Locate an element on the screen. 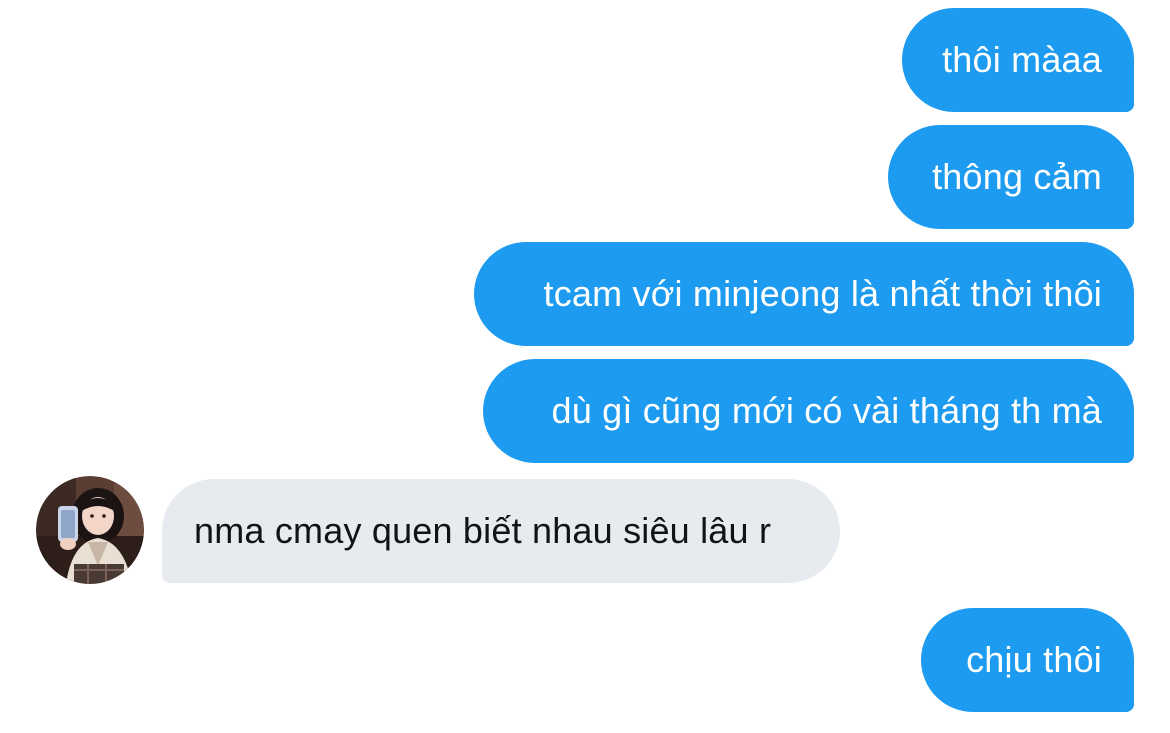  message-text: tcam với minjeong là nhất thời thôi is located at coordinates (822, 293).